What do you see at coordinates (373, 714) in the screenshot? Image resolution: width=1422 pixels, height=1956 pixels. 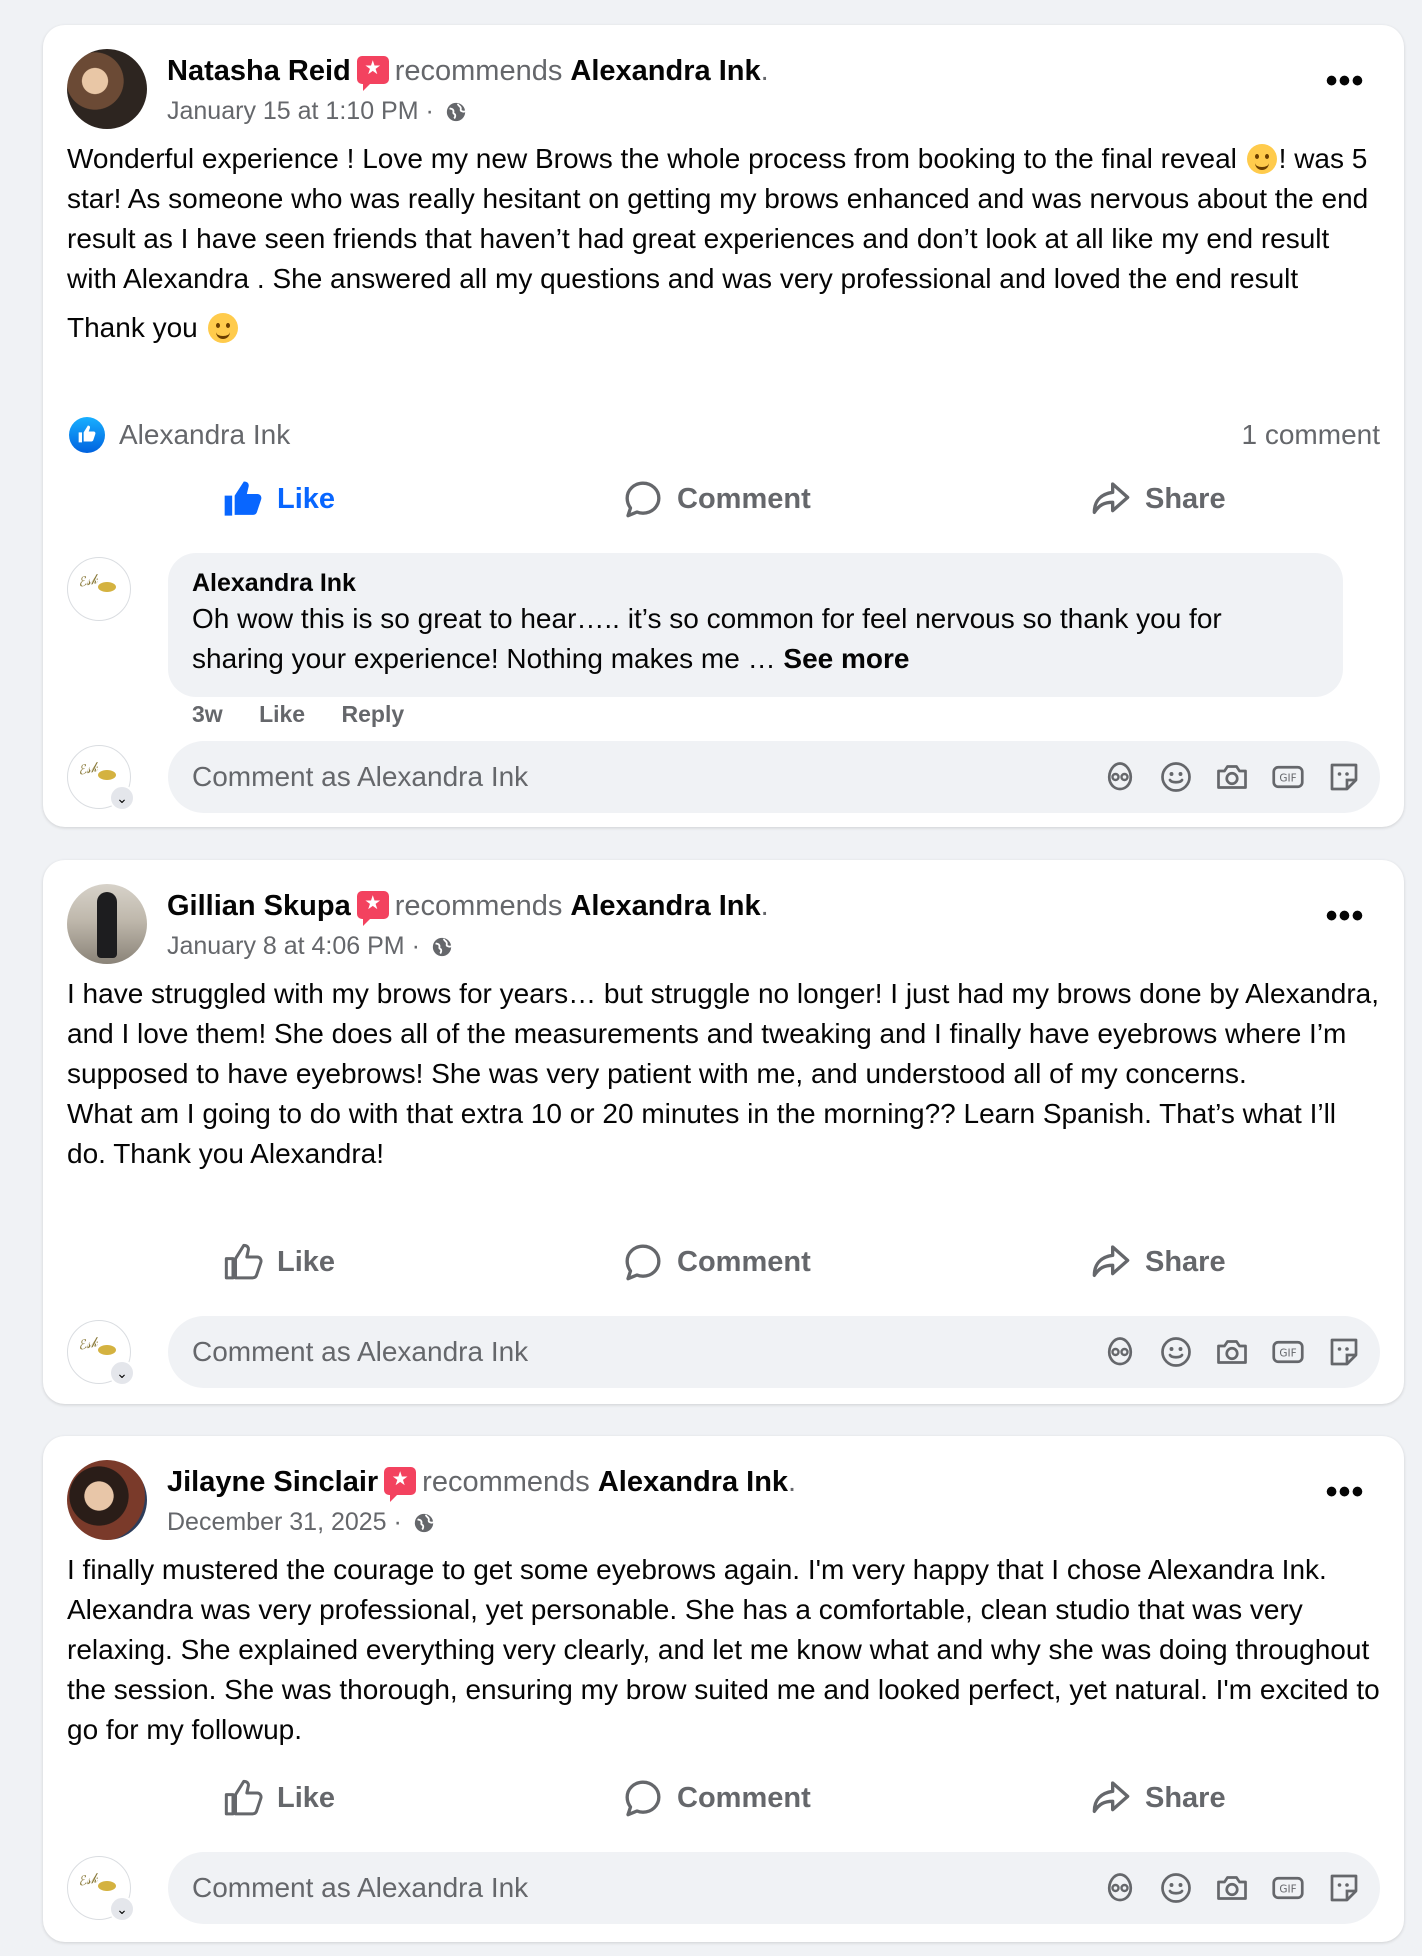 I see `comment-reply-link: Reply` at bounding box center [373, 714].